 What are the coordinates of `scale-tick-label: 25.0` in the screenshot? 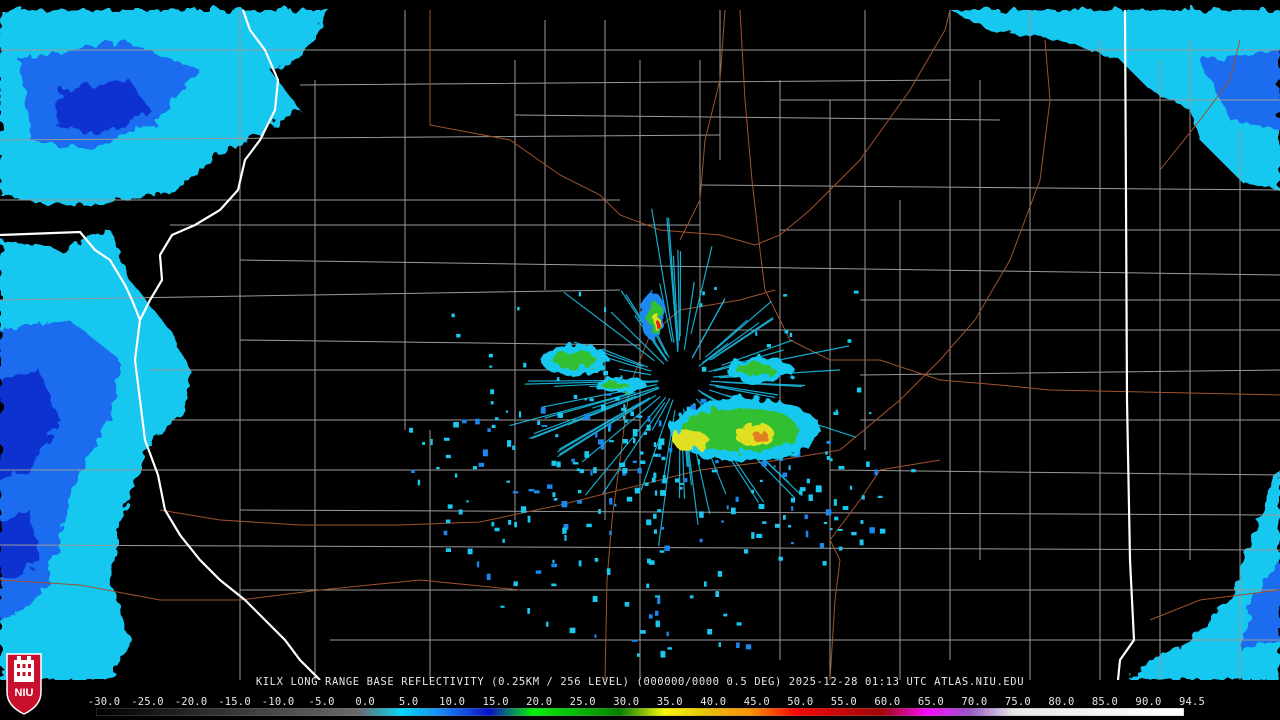 It's located at (582, 702).